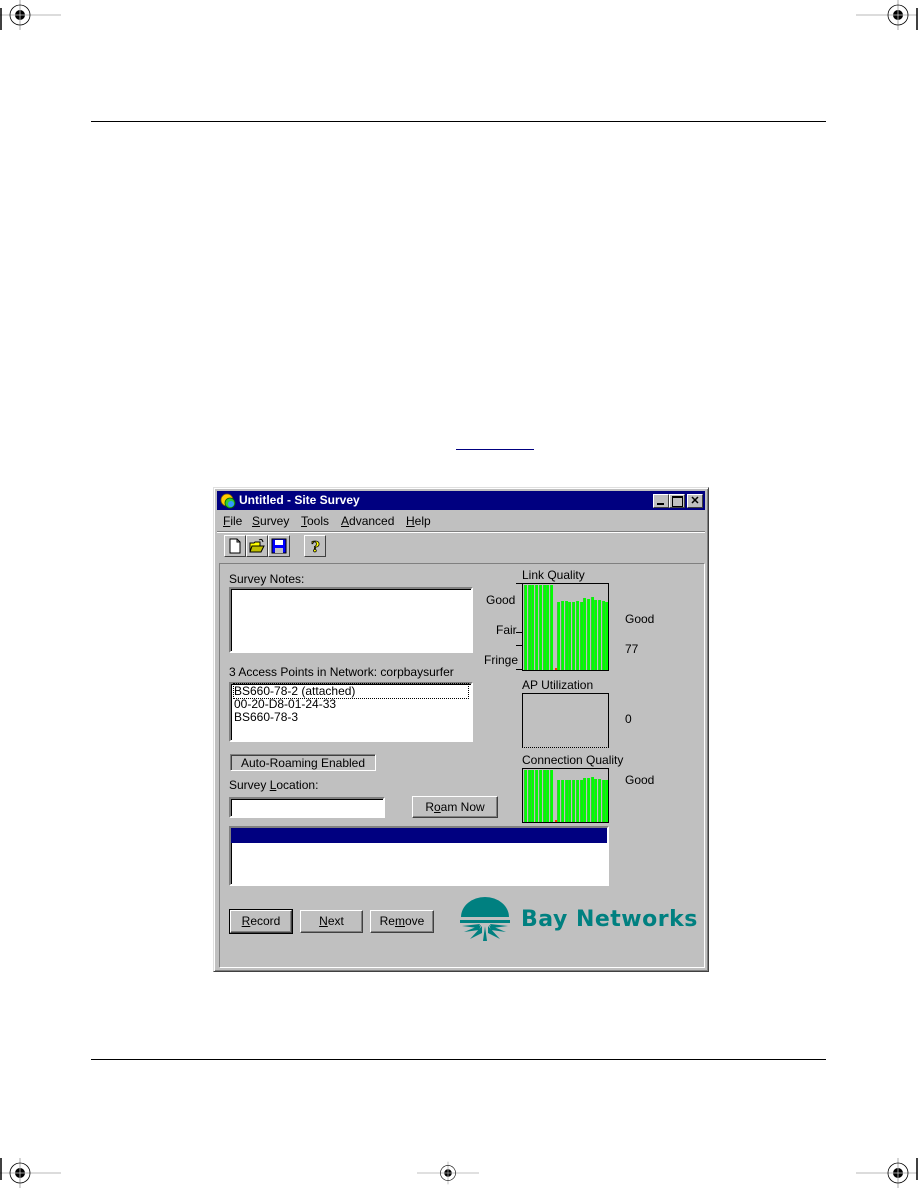 This screenshot has width=918, height=1188. What do you see at coordinates (485, 919) in the screenshot?
I see `bay-networks-logo-icon` at bounding box center [485, 919].